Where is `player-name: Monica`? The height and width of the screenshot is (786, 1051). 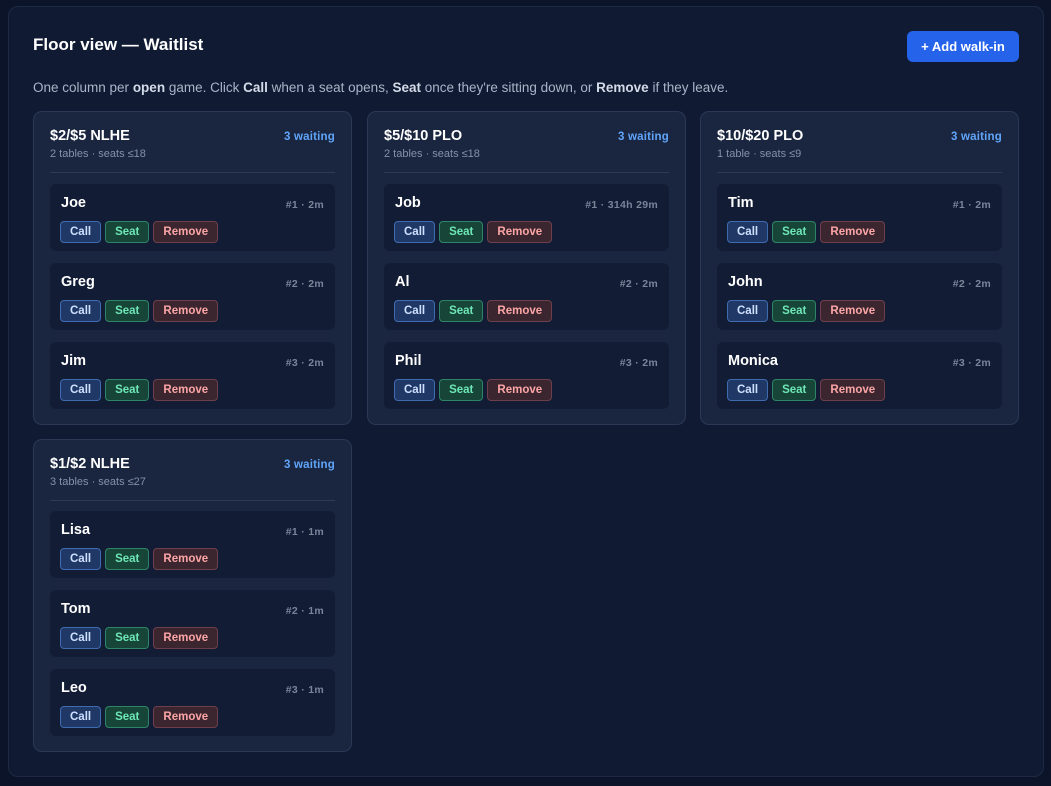 player-name: Monica is located at coordinates (753, 361).